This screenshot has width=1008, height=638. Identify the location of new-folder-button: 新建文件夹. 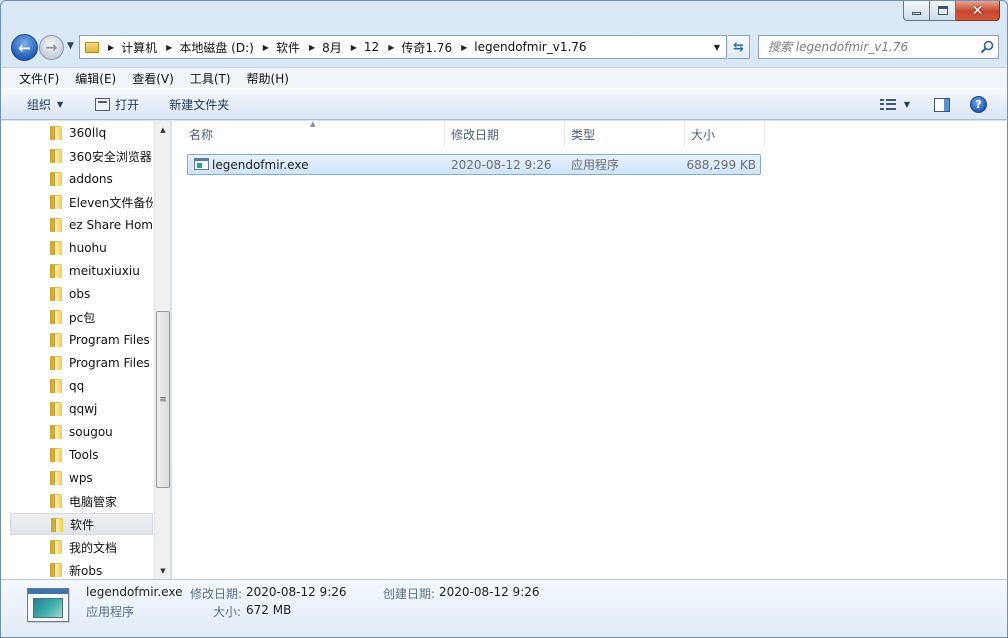
(199, 104).